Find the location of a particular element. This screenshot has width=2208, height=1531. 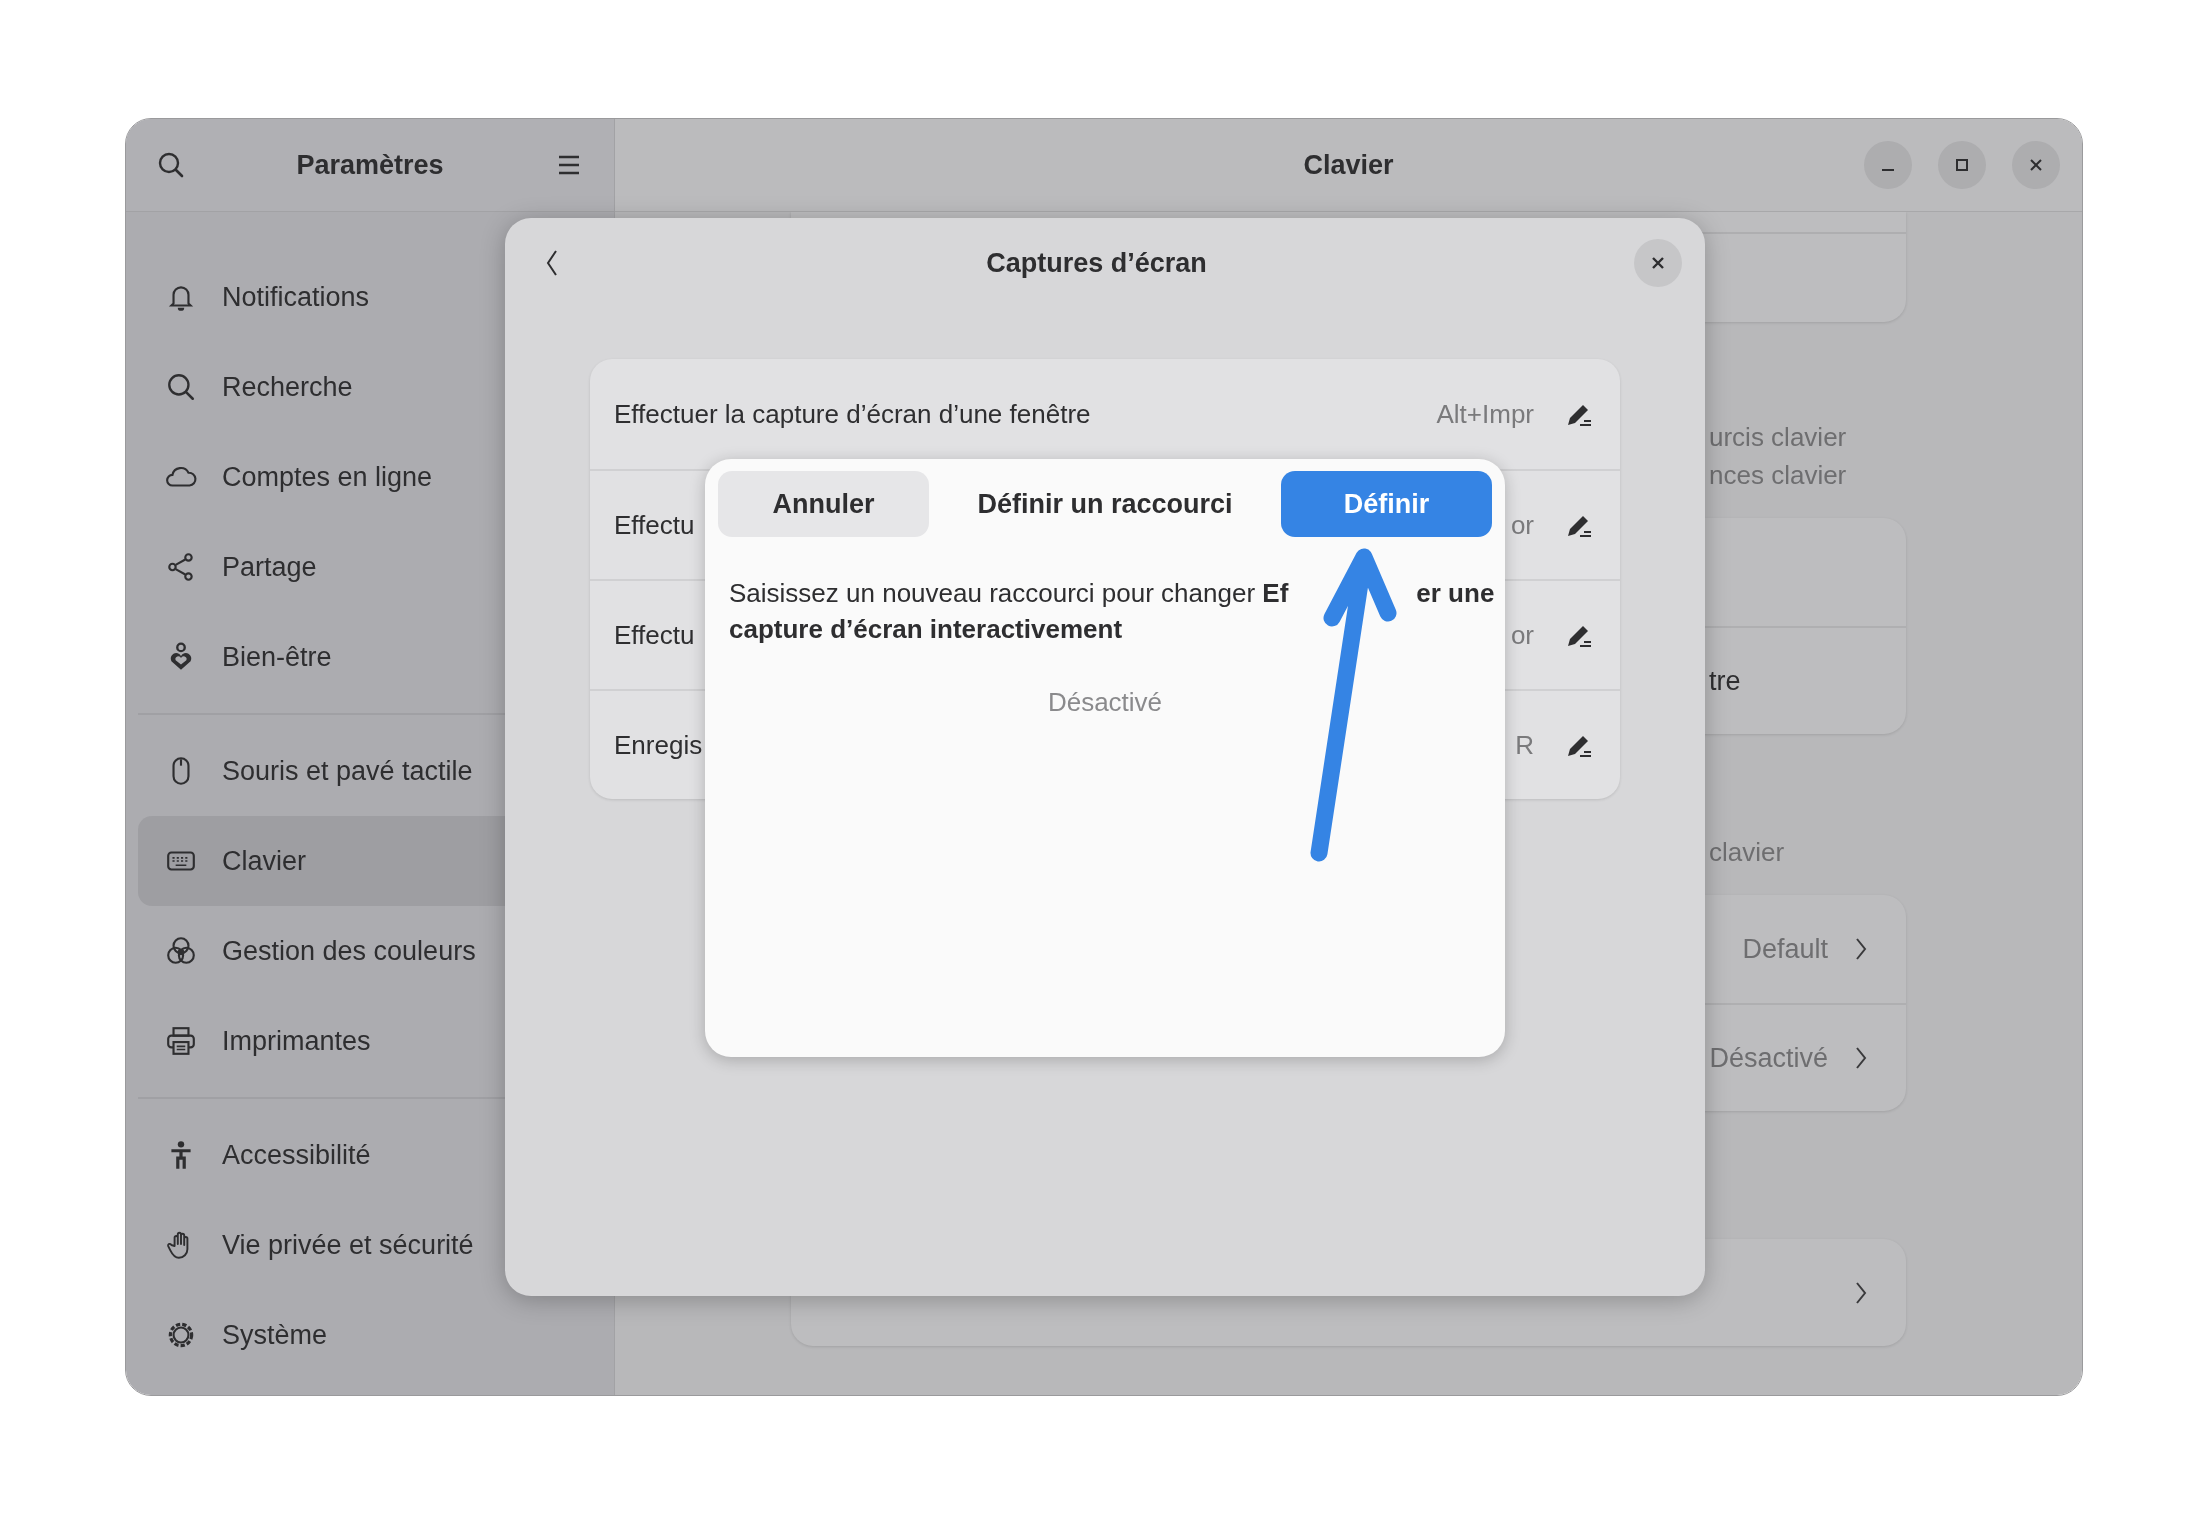

sidebar-item: Bien-être is located at coordinates (370, 657).